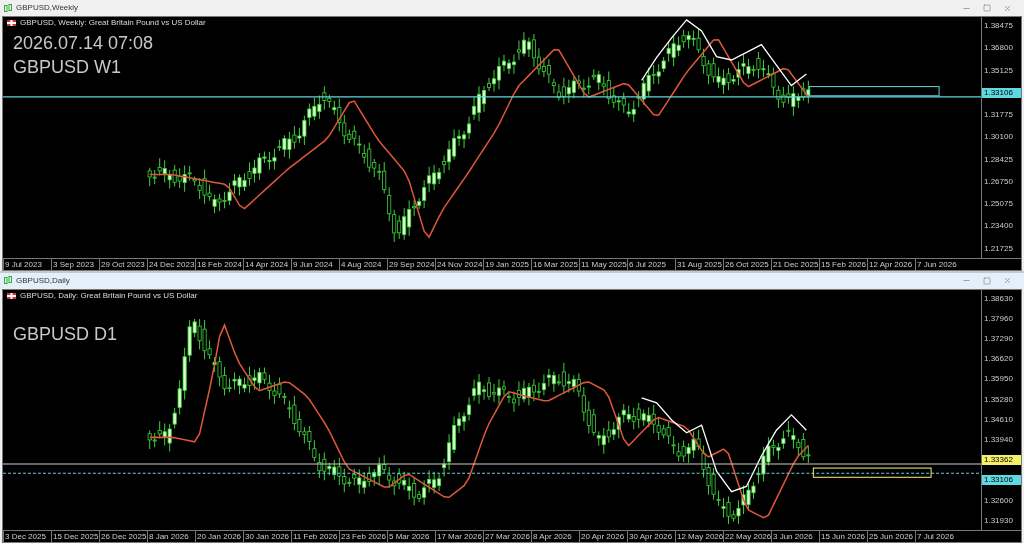 The image size is (1024, 543). Describe the element at coordinates (651, 264) in the screenshot. I see `time-label: 6 Jul 2025` at that location.